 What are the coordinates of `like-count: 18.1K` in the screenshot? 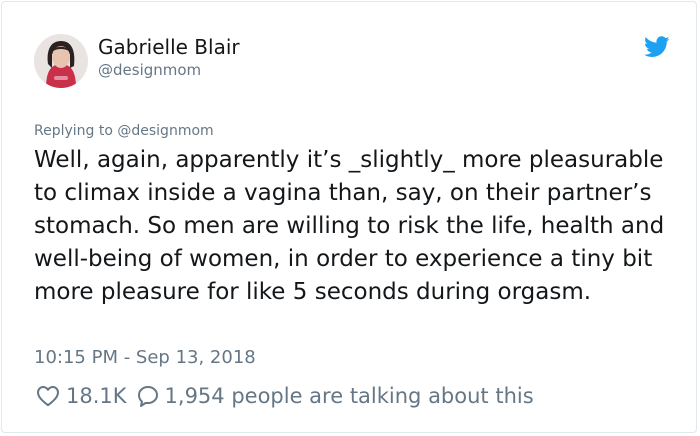 It's located at (96, 396).